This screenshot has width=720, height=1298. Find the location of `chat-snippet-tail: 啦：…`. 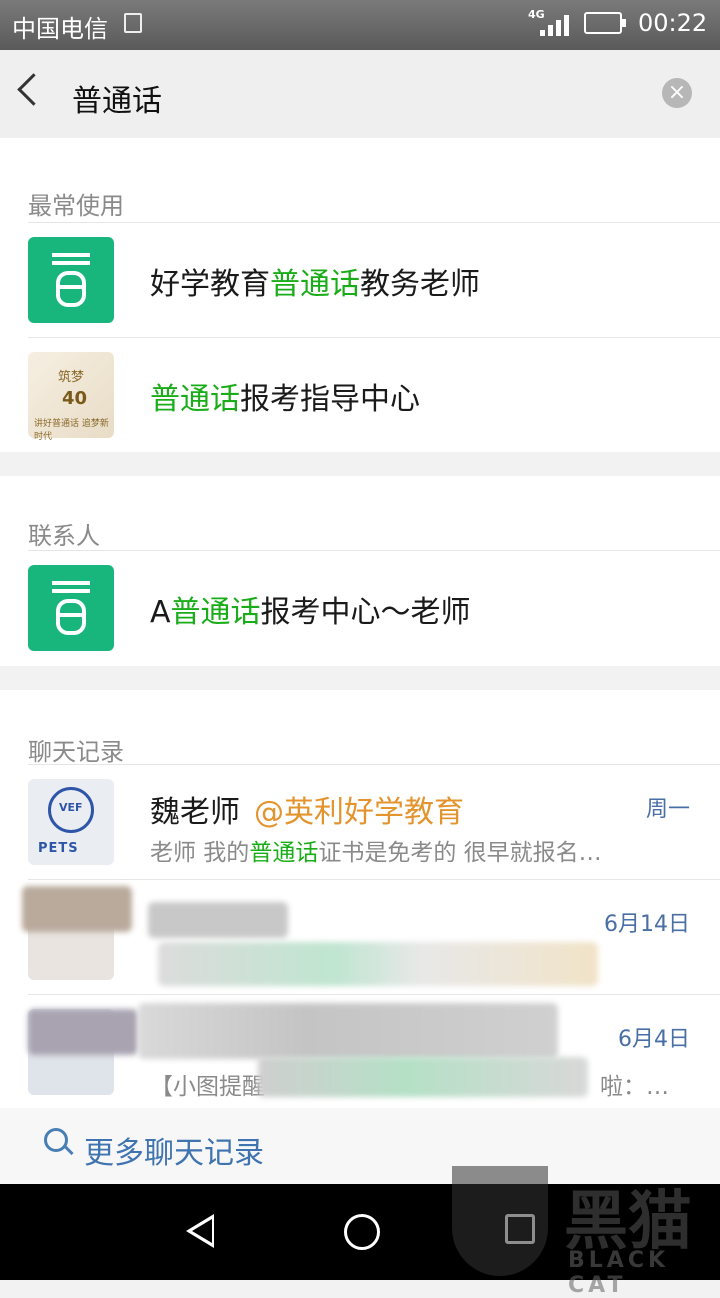

chat-snippet-tail: 啦：… is located at coordinates (634, 1087).